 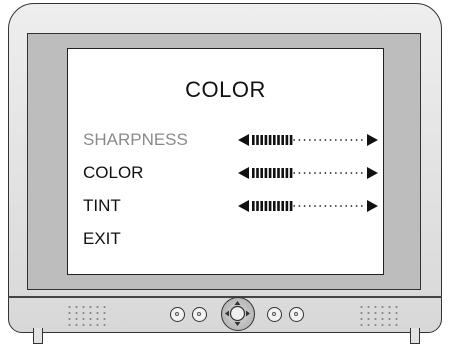 What do you see at coordinates (38, 336) in the screenshot?
I see `stand-foot-left` at bounding box center [38, 336].